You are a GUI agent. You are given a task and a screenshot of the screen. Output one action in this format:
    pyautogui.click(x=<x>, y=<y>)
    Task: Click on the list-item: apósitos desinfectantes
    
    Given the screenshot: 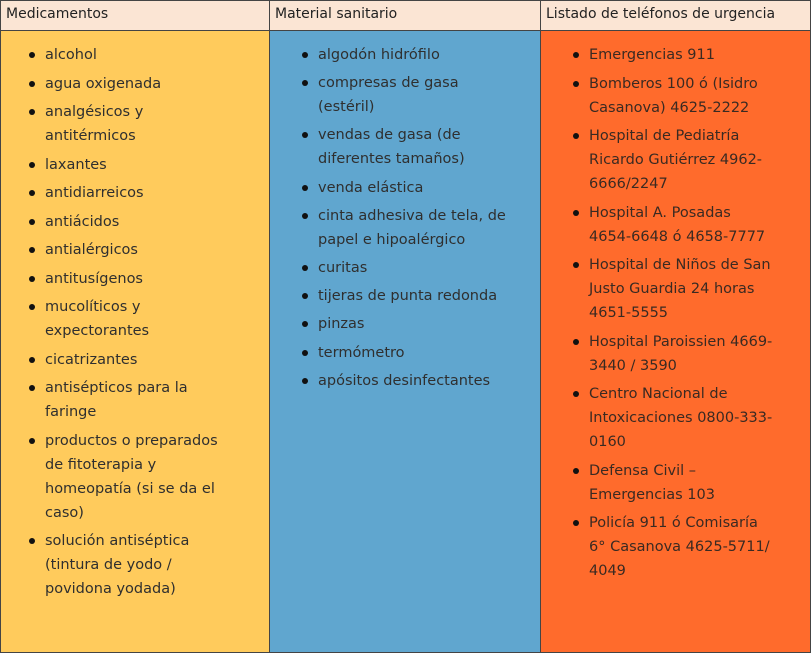 What is the action you would take?
    pyautogui.click(x=405, y=381)
    